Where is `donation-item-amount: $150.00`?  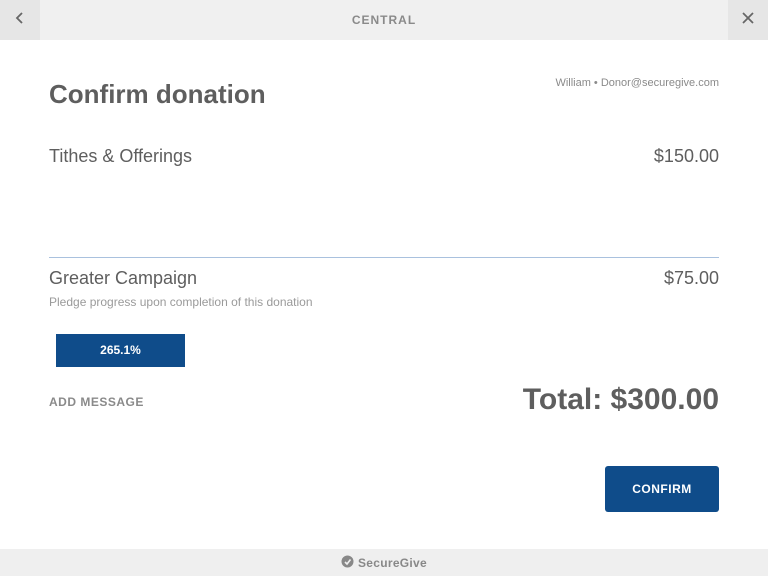 donation-item-amount: $150.00 is located at coordinates (686, 156).